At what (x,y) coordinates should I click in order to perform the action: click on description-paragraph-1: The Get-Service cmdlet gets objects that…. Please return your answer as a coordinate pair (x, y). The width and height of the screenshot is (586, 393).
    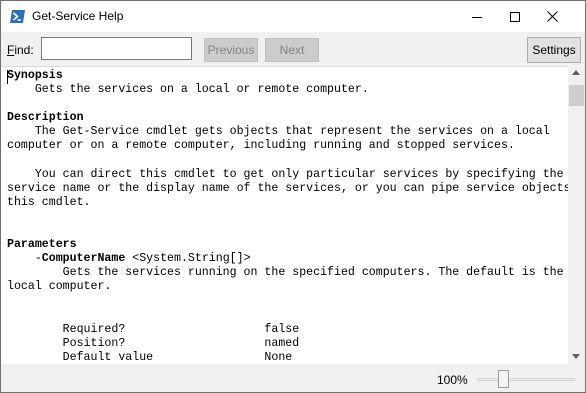
    Looking at the image, I should click on (278, 139).